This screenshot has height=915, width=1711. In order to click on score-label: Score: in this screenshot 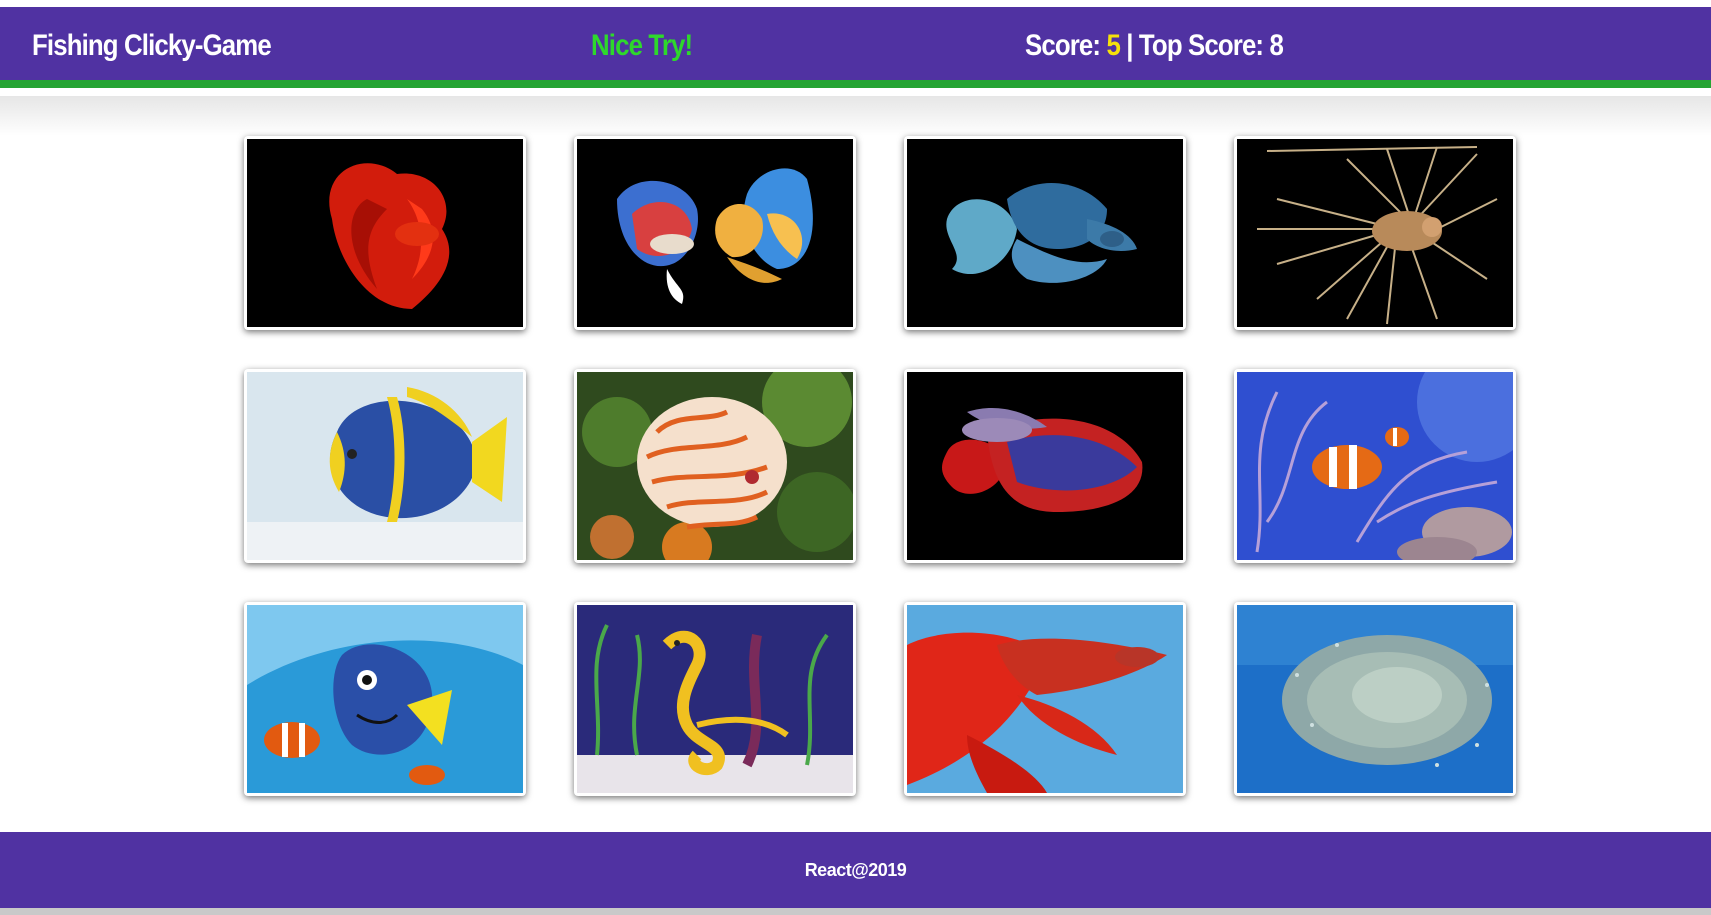, I will do `click(1066, 45)`.